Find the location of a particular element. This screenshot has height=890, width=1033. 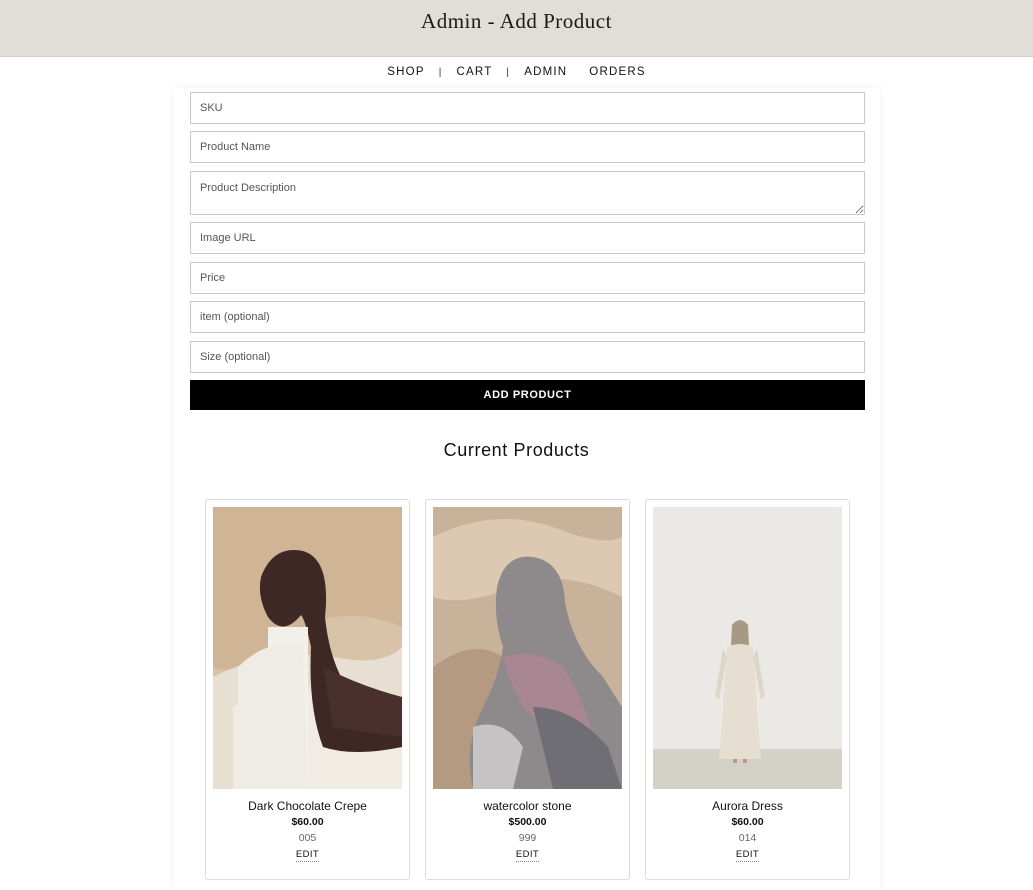

product-card: Aurora Dress $60.00 014 EDIT is located at coordinates (747, 689).